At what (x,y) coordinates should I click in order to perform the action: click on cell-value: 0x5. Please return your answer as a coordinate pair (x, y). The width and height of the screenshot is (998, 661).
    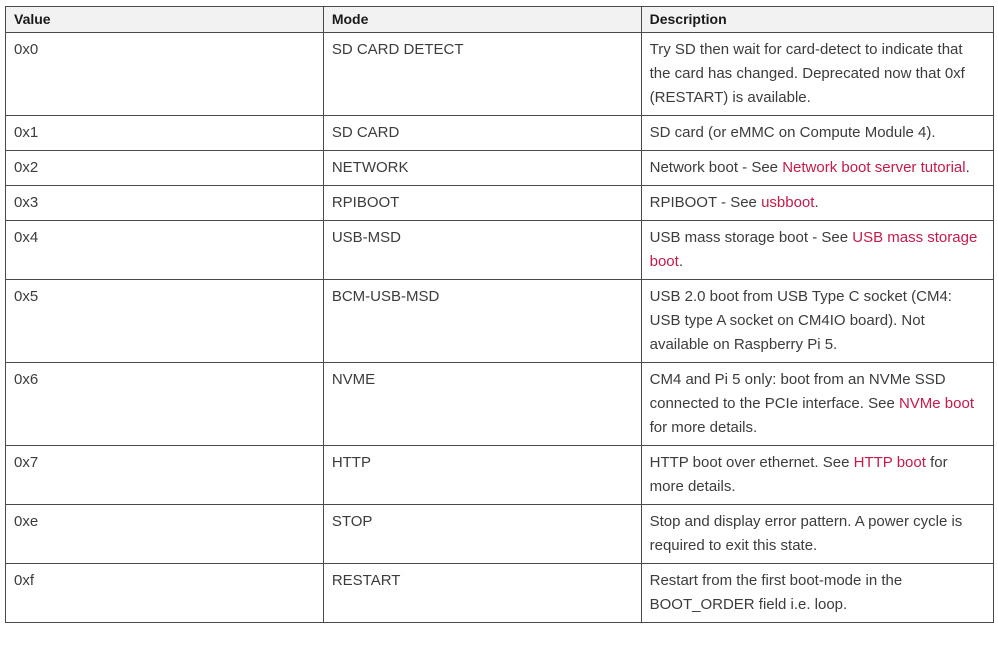
    Looking at the image, I should click on (164, 321).